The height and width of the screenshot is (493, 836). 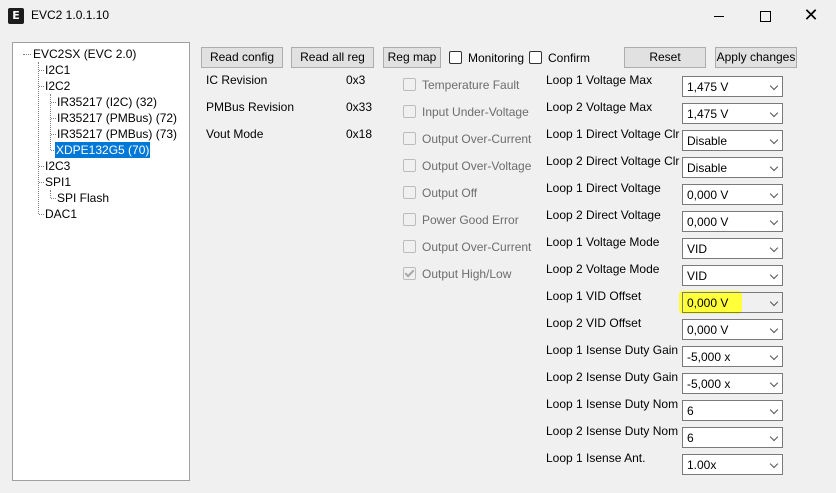 What do you see at coordinates (102, 150) in the screenshot?
I see `tree-node-xdpe132g5: XDPE132G5 (70)` at bounding box center [102, 150].